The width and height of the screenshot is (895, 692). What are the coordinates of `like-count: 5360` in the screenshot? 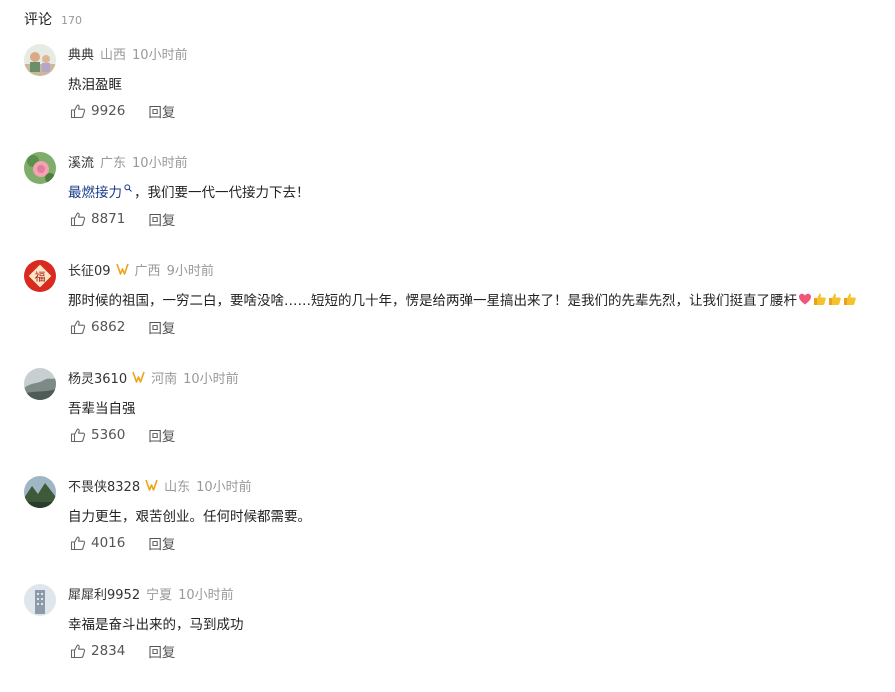 It's located at (108, 435).